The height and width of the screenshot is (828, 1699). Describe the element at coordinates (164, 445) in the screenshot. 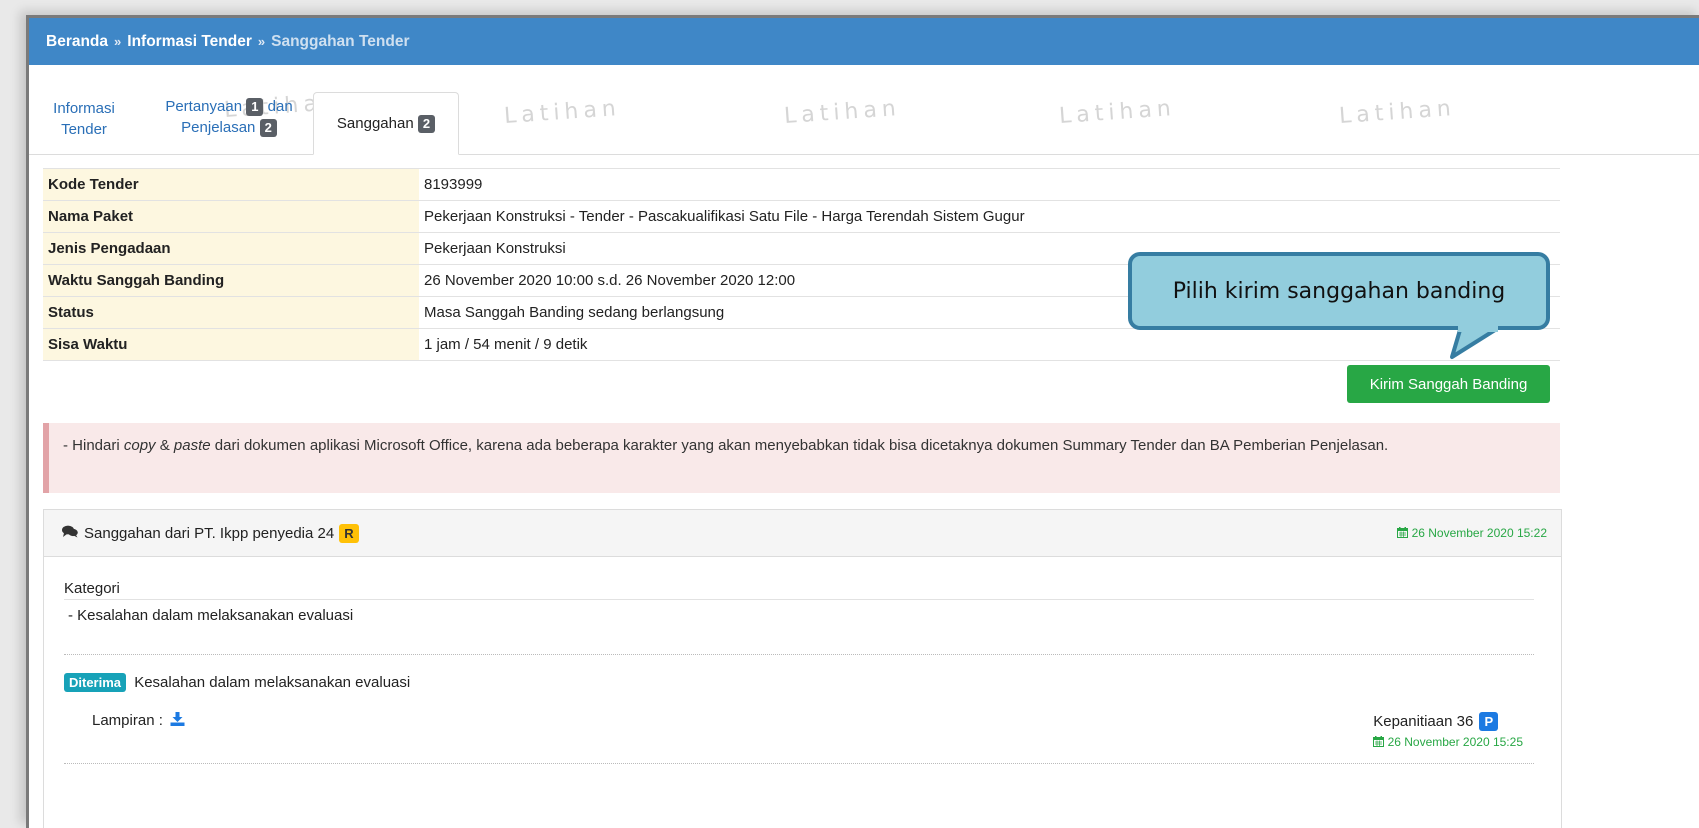

I see `alert-text: &` at that location.